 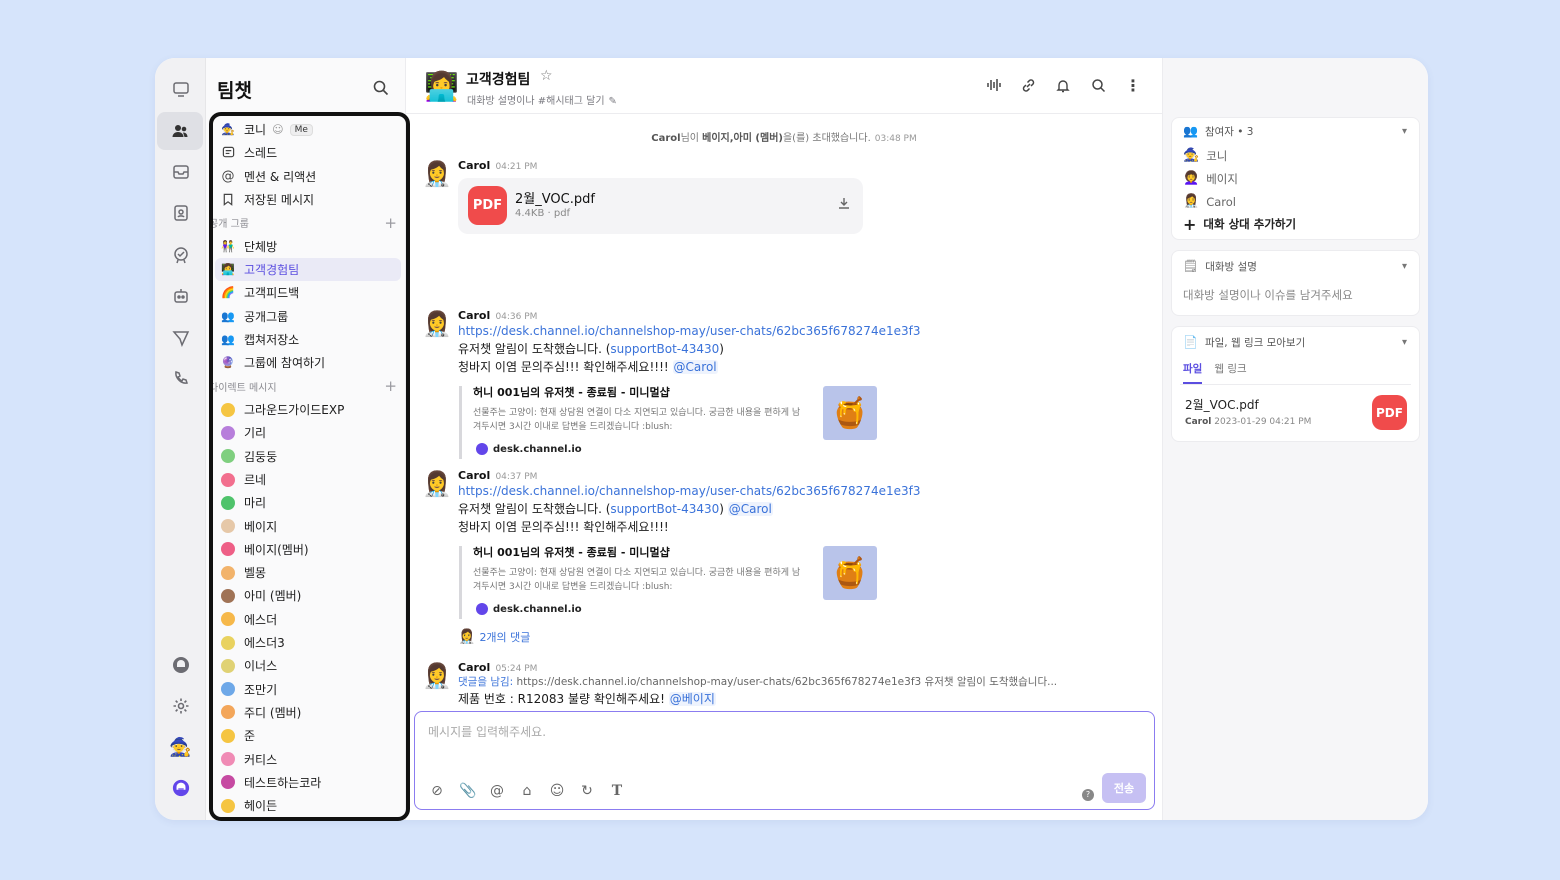 What do you see at coordinates (1295, 298) in the screenshot?
I see `description-input: 대화방 설명이나 이슈를 남겨주세요` at bounding box center [1295, 298].